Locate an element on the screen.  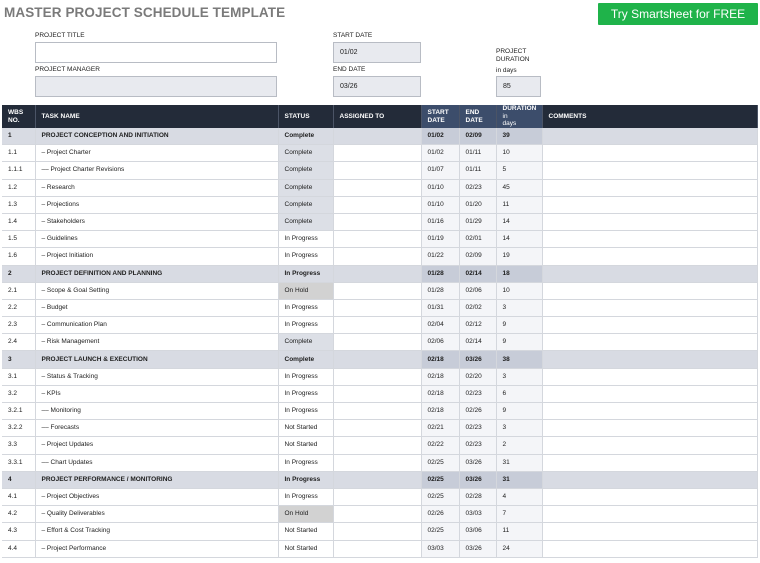
start-date-cell: 02/18 is located at coordinates (440, 394).